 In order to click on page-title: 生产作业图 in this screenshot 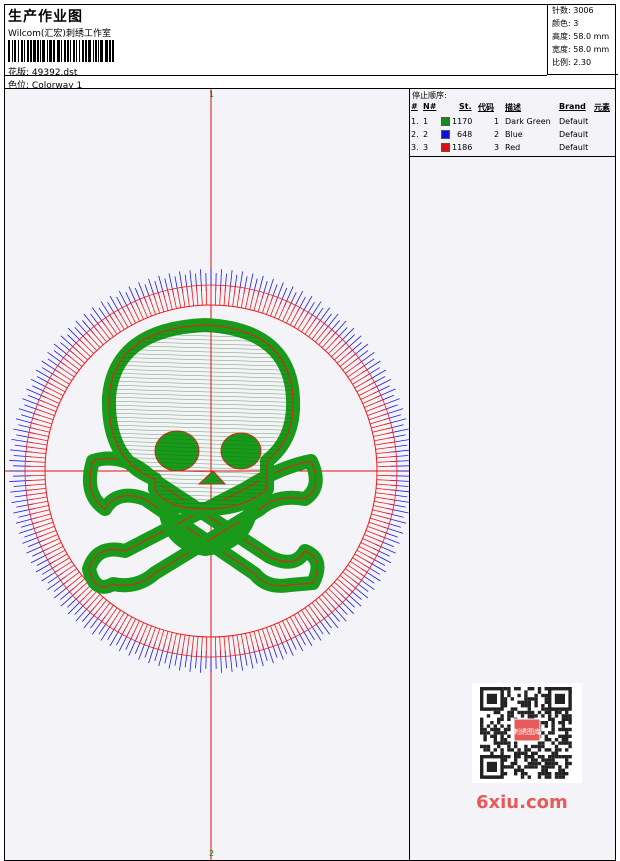, I will do `click(45, 17)`.